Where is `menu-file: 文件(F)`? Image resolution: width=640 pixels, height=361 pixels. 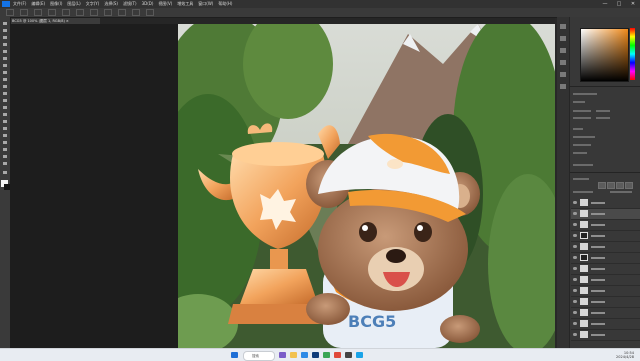
menu-file: 文件(F) is located at coordinates (19, 4).